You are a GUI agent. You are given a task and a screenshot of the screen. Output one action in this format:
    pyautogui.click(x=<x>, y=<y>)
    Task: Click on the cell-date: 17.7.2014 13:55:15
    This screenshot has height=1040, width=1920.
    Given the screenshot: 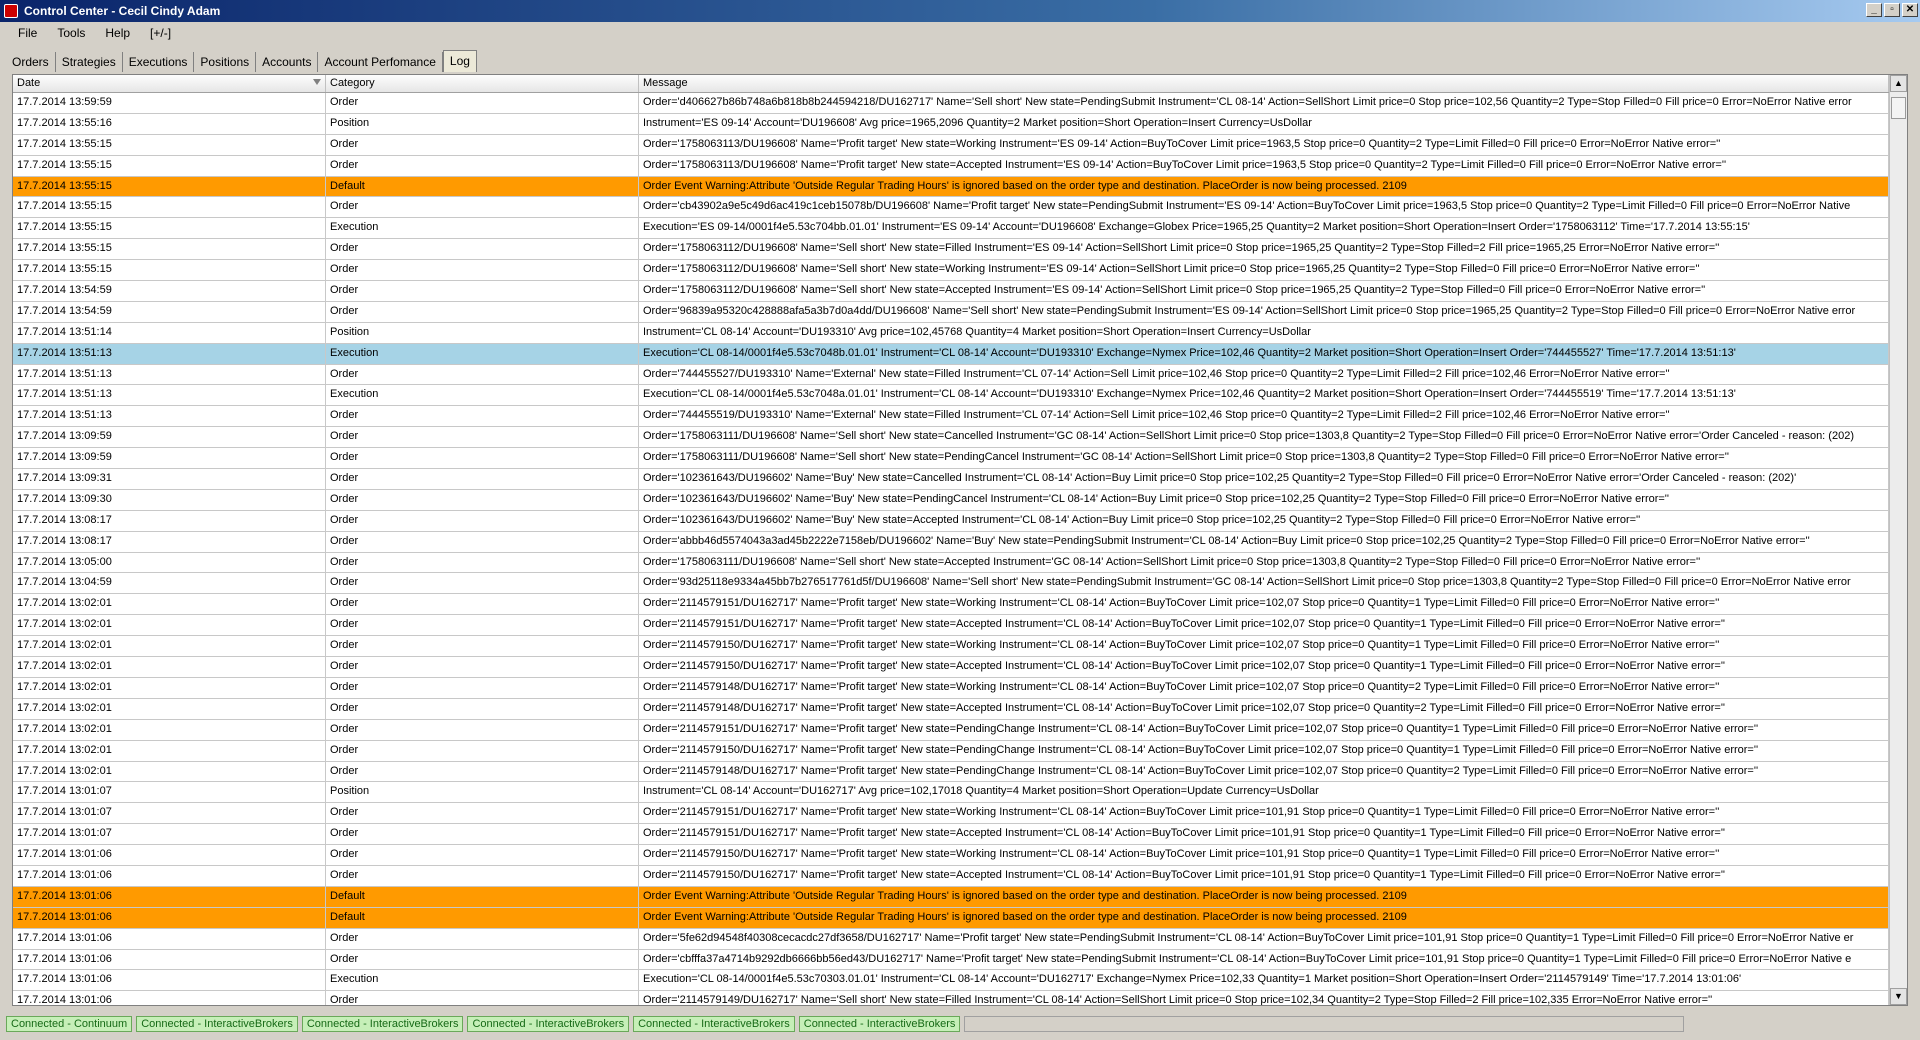 What is the action you would take?
    pyautogui.click(x=169, y=144)
    